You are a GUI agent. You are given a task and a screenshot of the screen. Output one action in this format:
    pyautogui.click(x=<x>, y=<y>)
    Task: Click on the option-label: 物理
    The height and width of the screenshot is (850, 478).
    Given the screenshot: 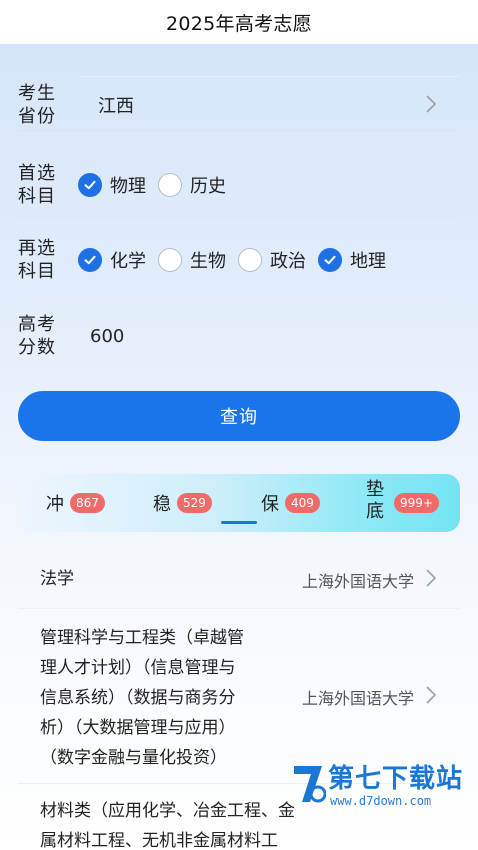 What is the action you would take?
    pyautogui.click(x=128, y=186)
    